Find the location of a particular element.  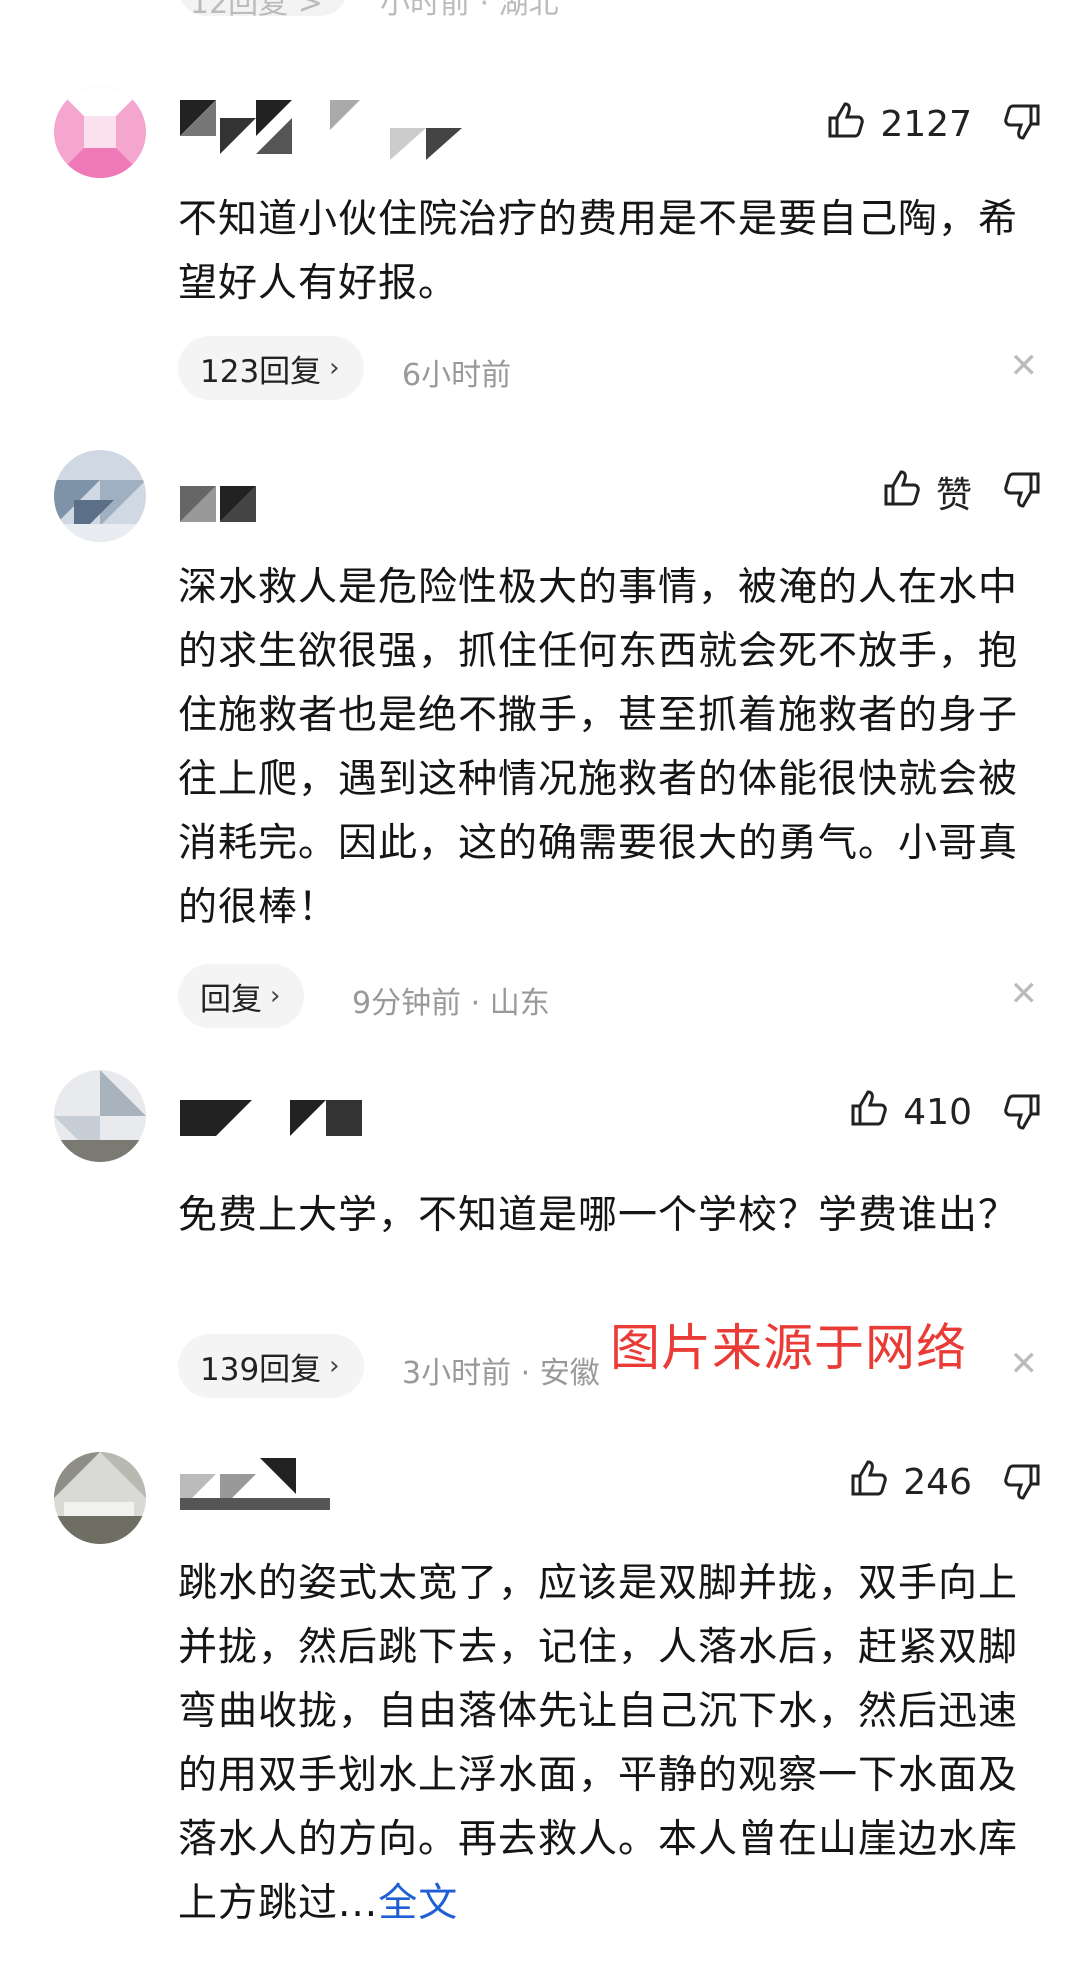

thumbs-up-icon is located at coordinates (869, 1482).